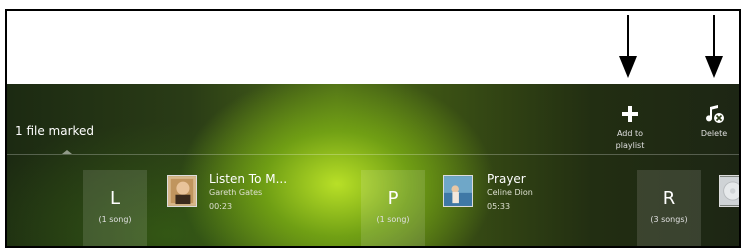  I want to click on annotation-arrow-add-head, so click(628, 67).